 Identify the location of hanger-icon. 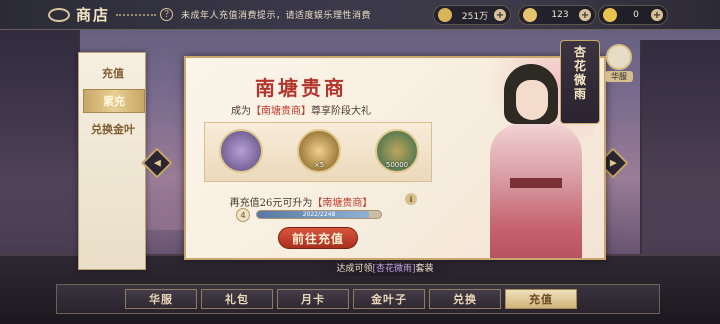
(619, 57).